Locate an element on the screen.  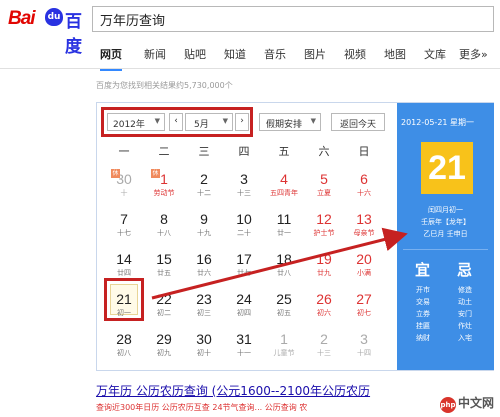
arrow-line is located at coordinates (279, 263).